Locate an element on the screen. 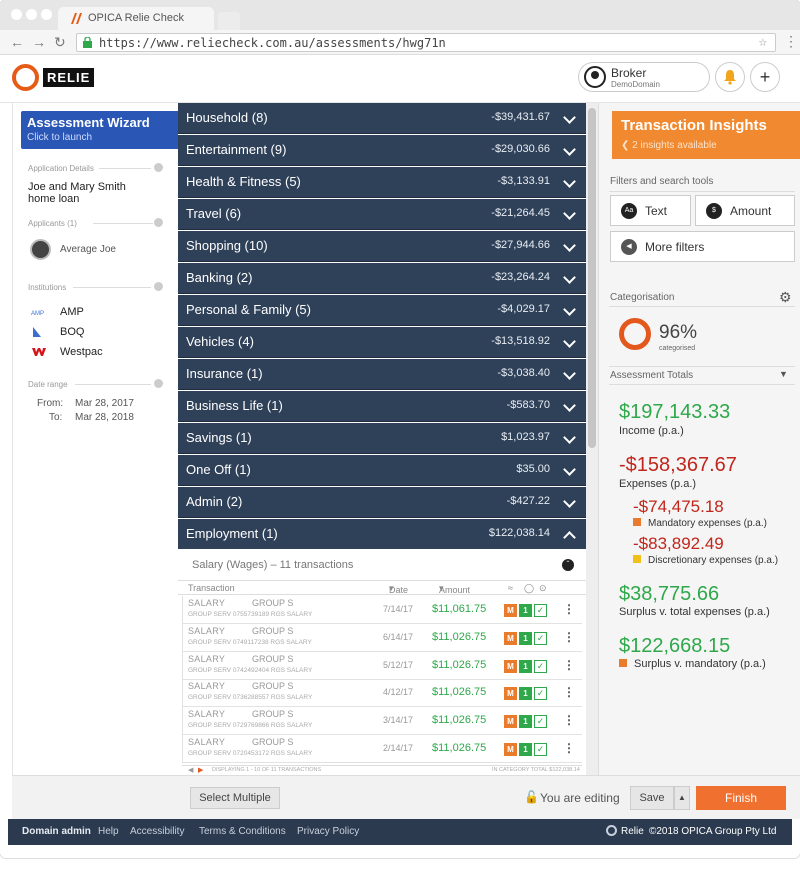  window-maximize-dot is located at coordinates (46, 14).